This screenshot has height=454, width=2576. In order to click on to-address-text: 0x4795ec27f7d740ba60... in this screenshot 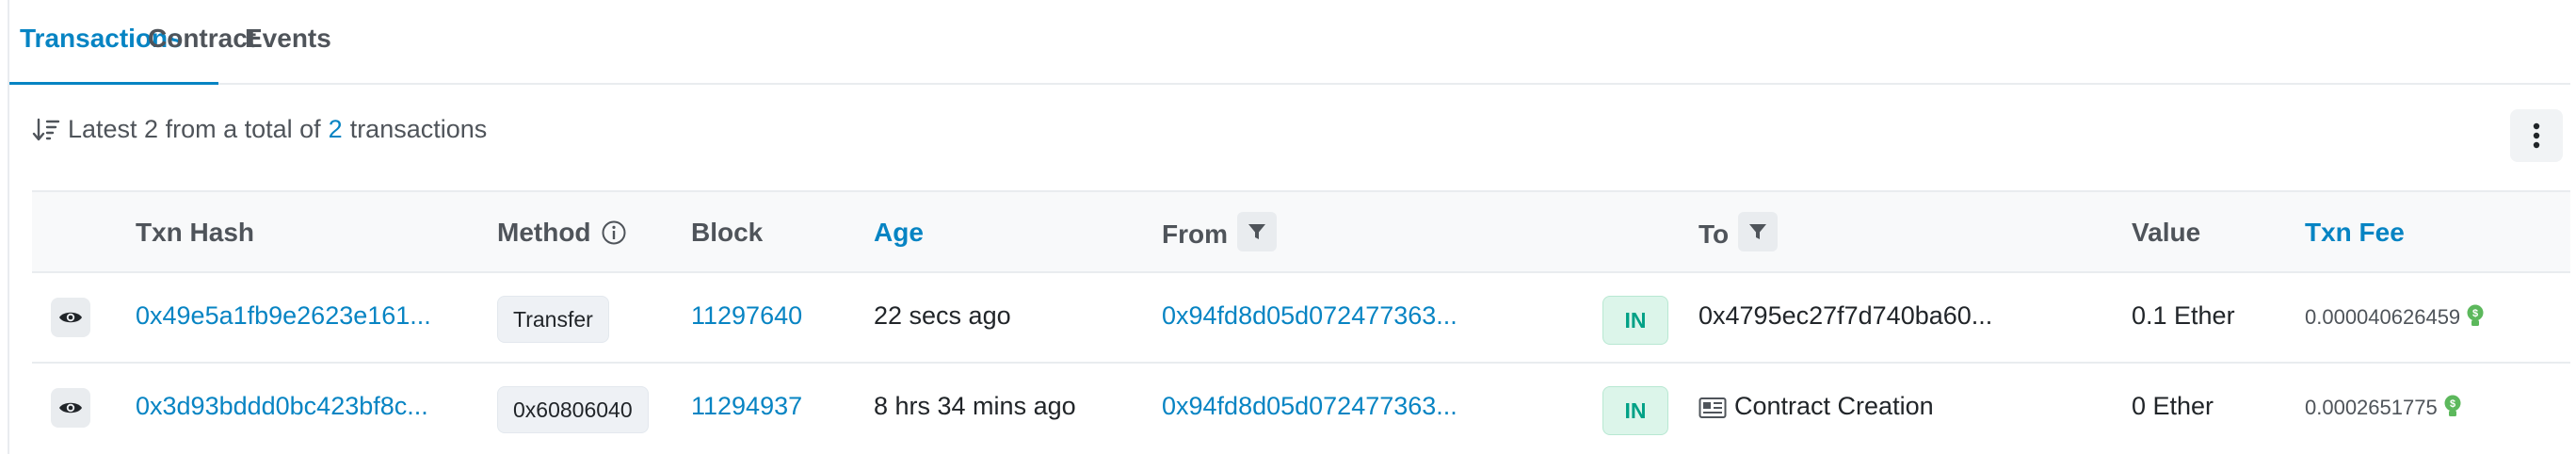, I will do `click(1845, 316)`.